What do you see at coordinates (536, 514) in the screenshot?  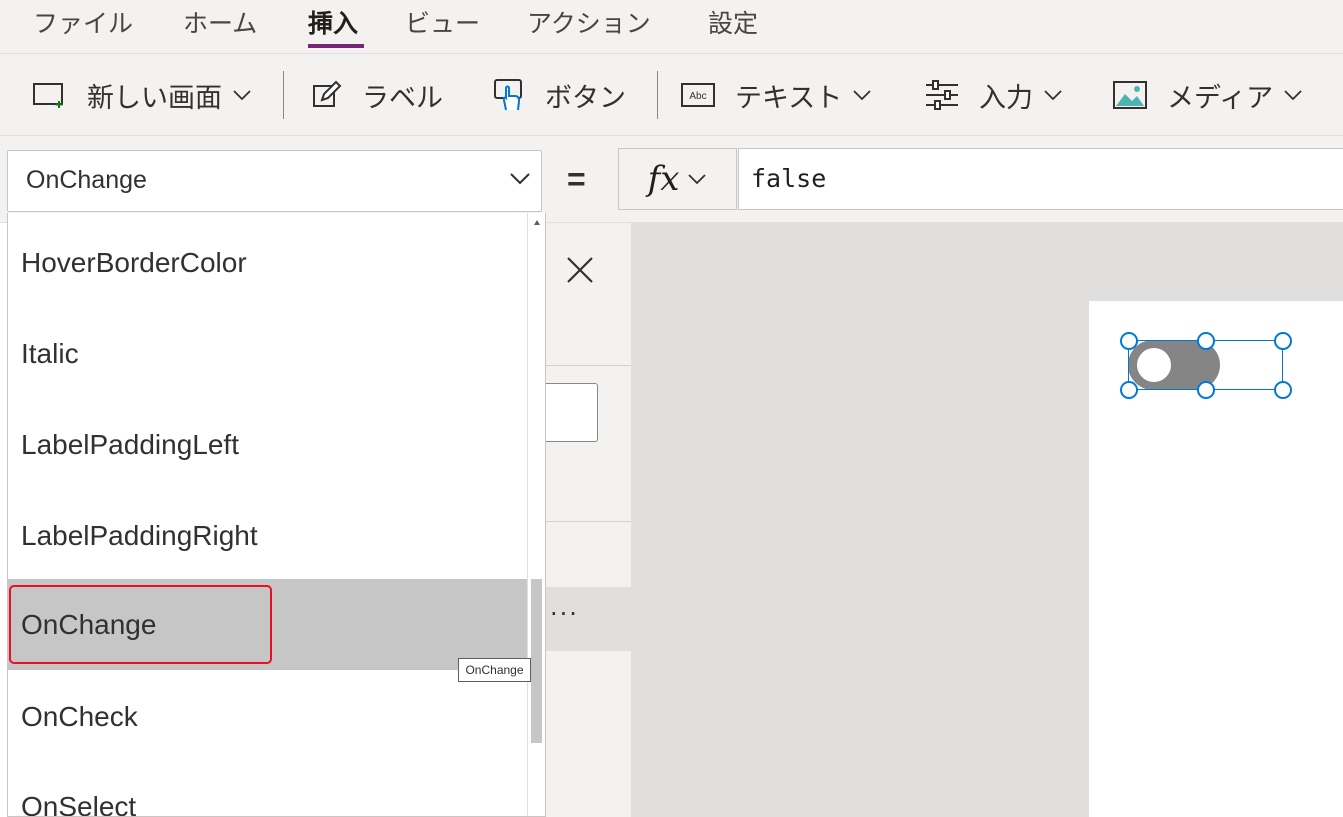 I see `dropdown-scrollbar` at bounding box center [536, 514].